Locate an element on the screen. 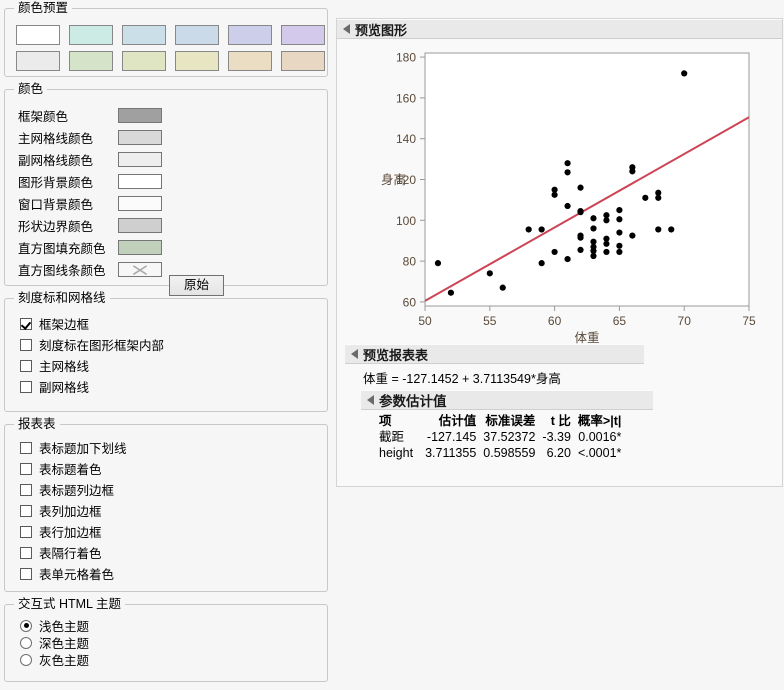 Image resolution: width=784 pixels, height=690 pixels. preset-lightblue-swatch is located at coordinates (144, 35).